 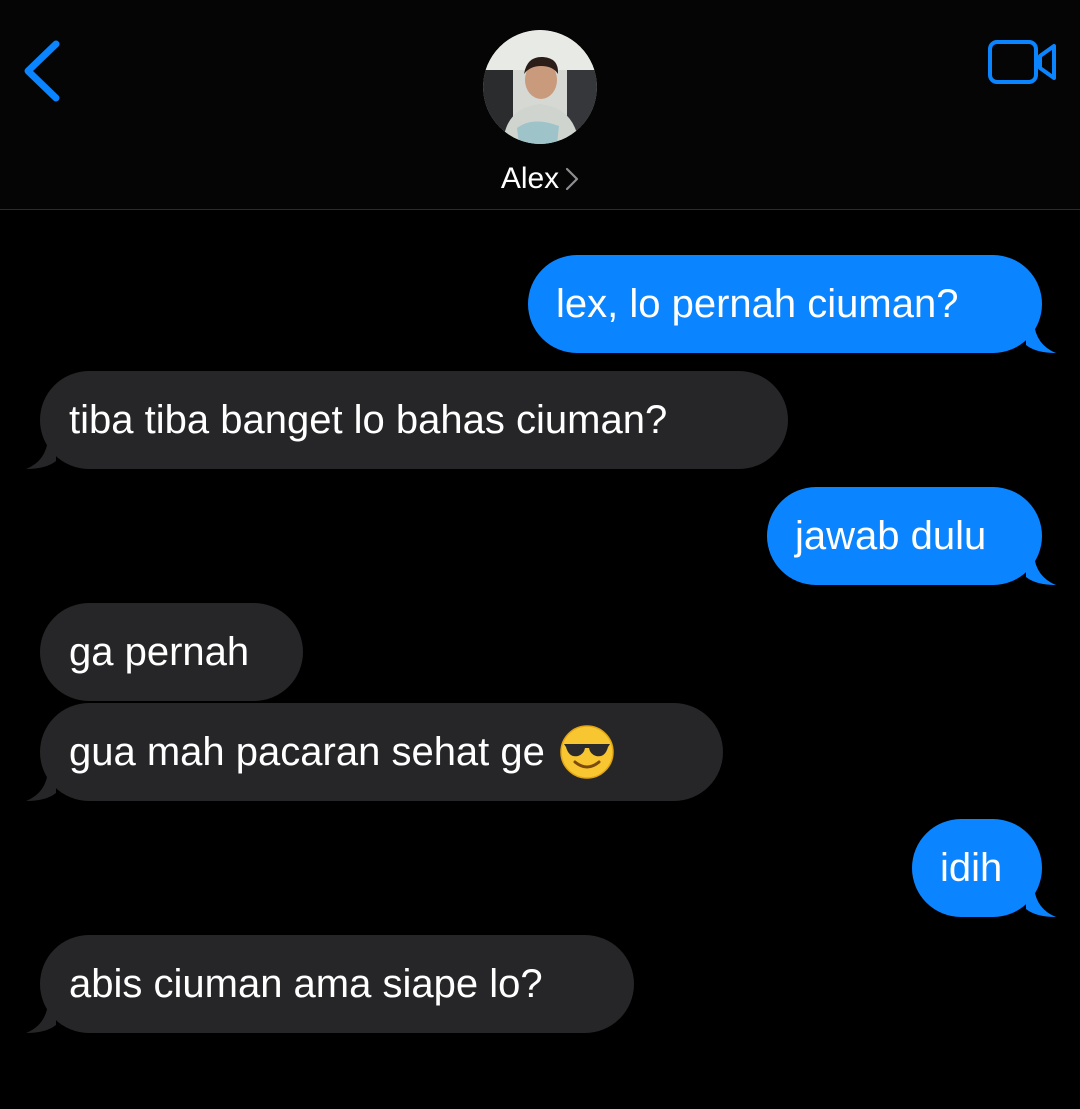 I want to click on message-text: idih, so click(x=971, y=868).